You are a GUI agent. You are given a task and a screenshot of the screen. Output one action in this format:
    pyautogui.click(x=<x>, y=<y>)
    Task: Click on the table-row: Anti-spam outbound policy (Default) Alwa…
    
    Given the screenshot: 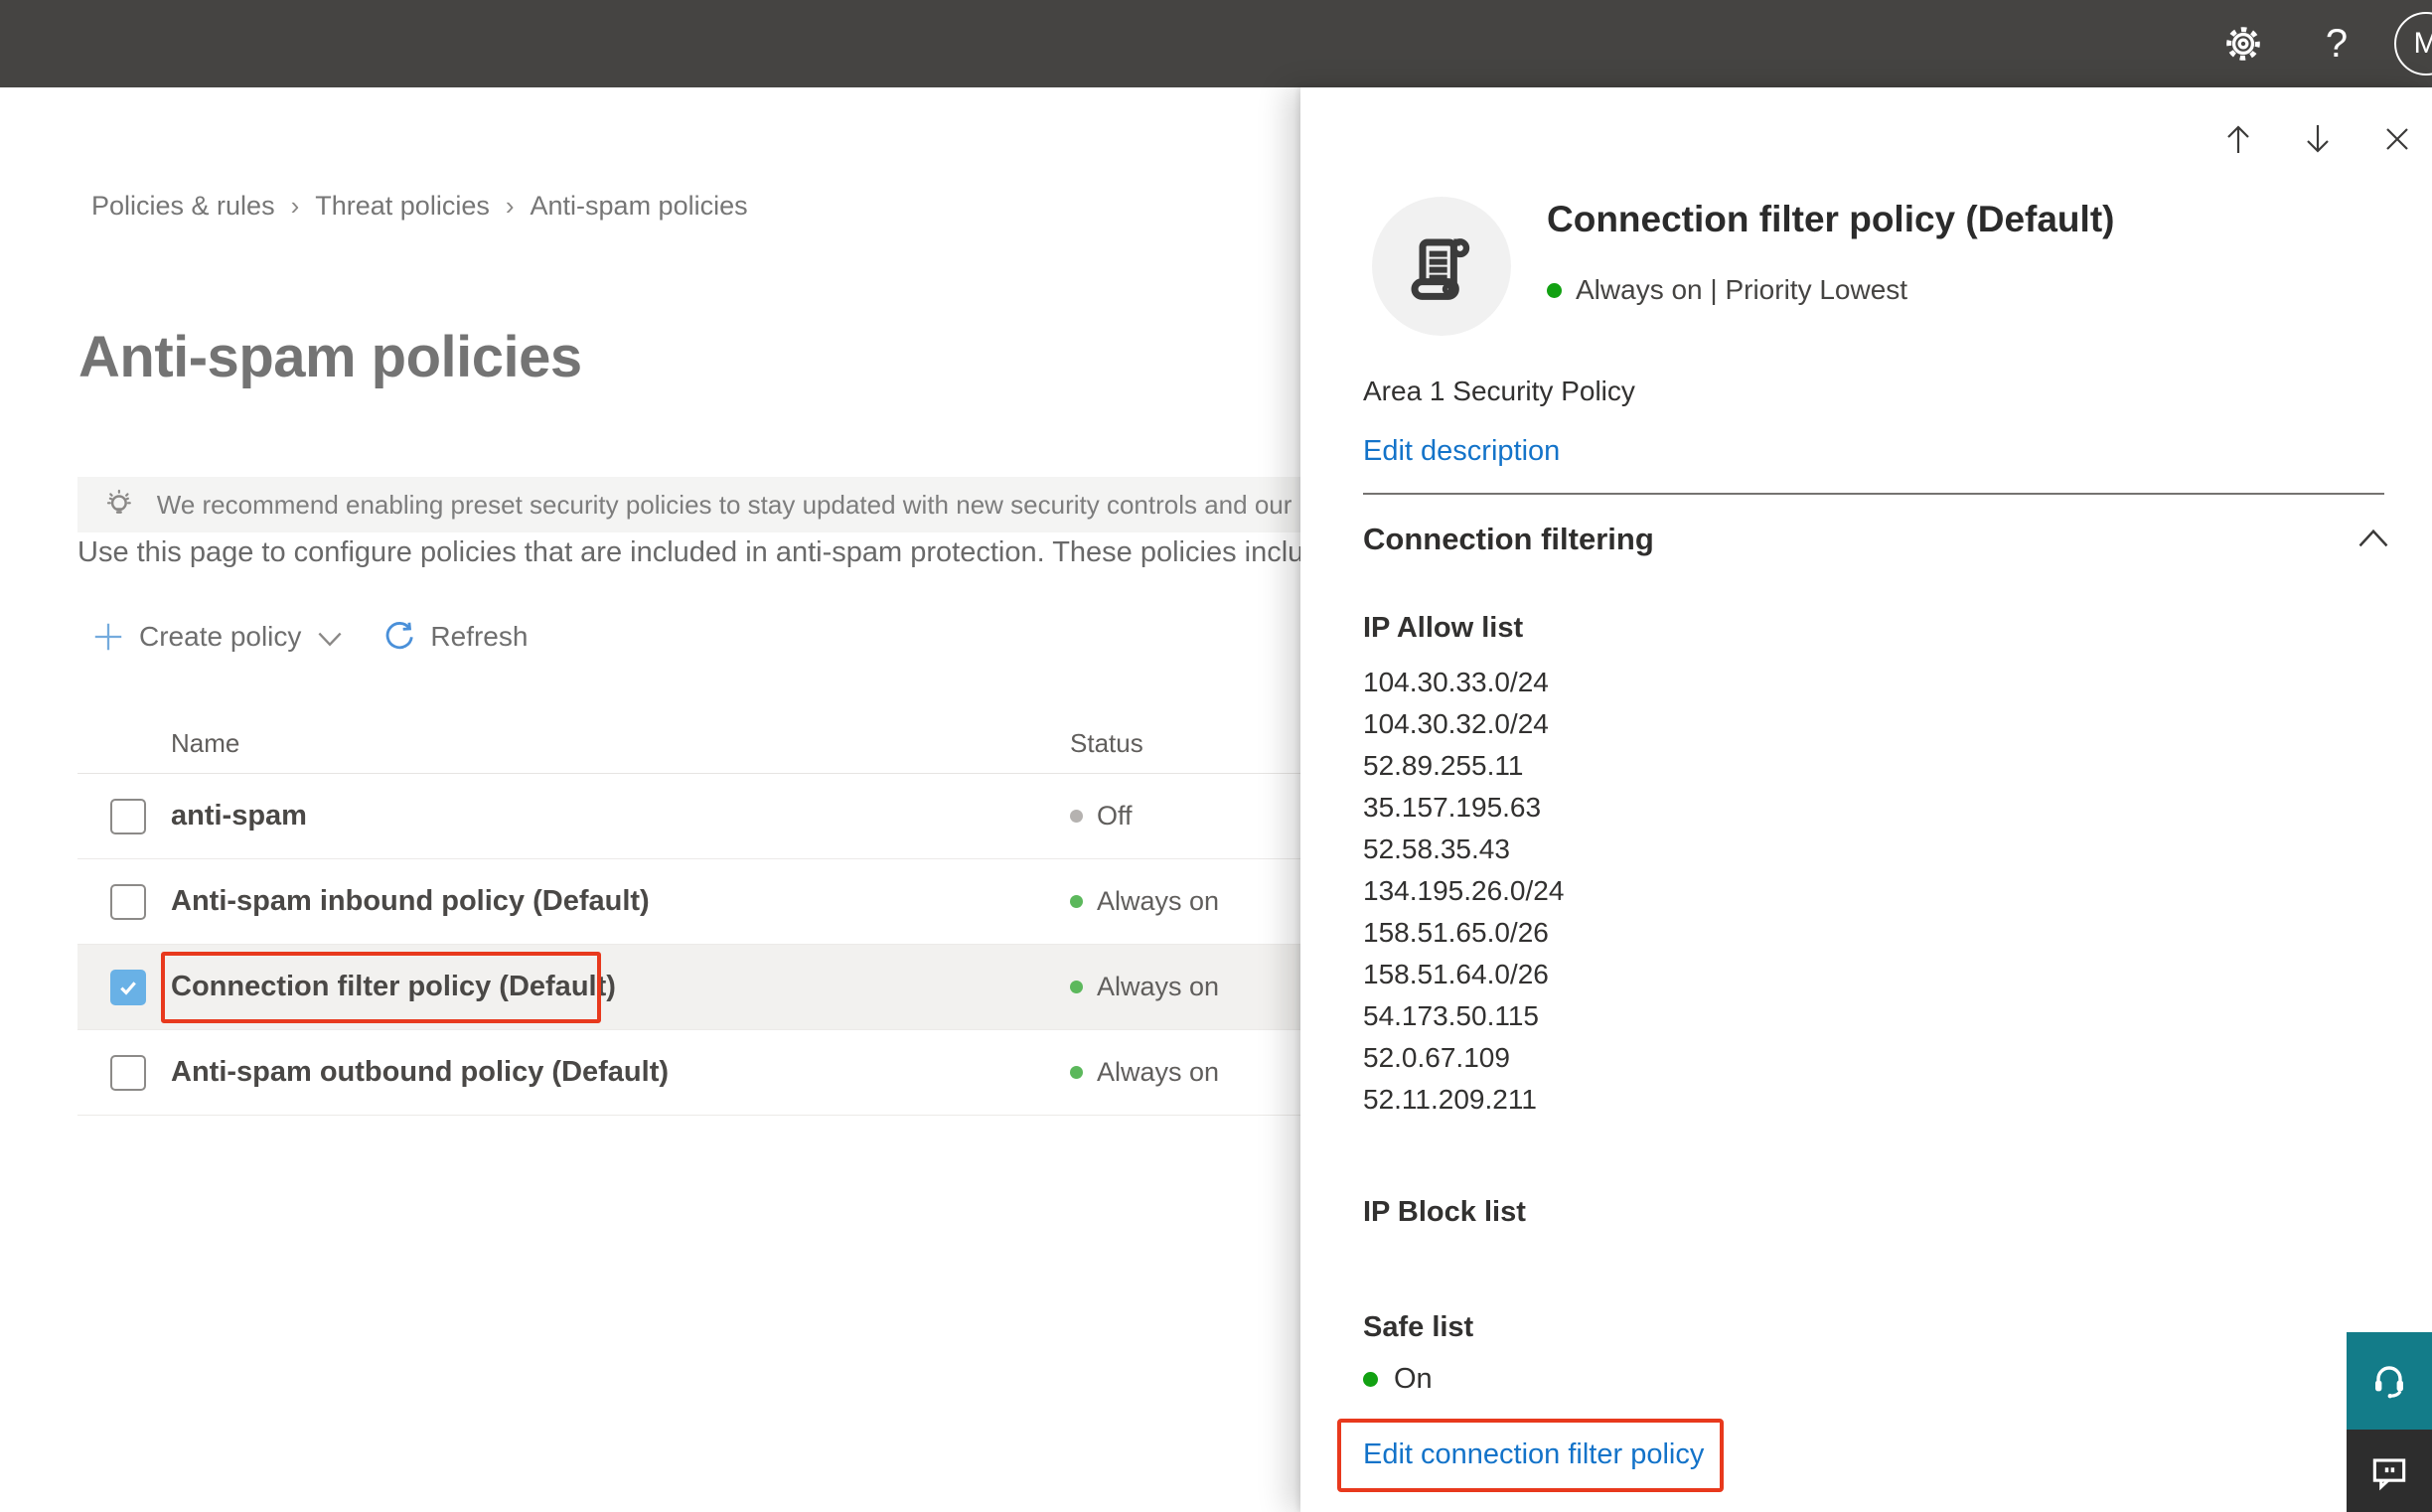 What is the action you would take?
    pyautogui.click(x=743, y=1073)
    